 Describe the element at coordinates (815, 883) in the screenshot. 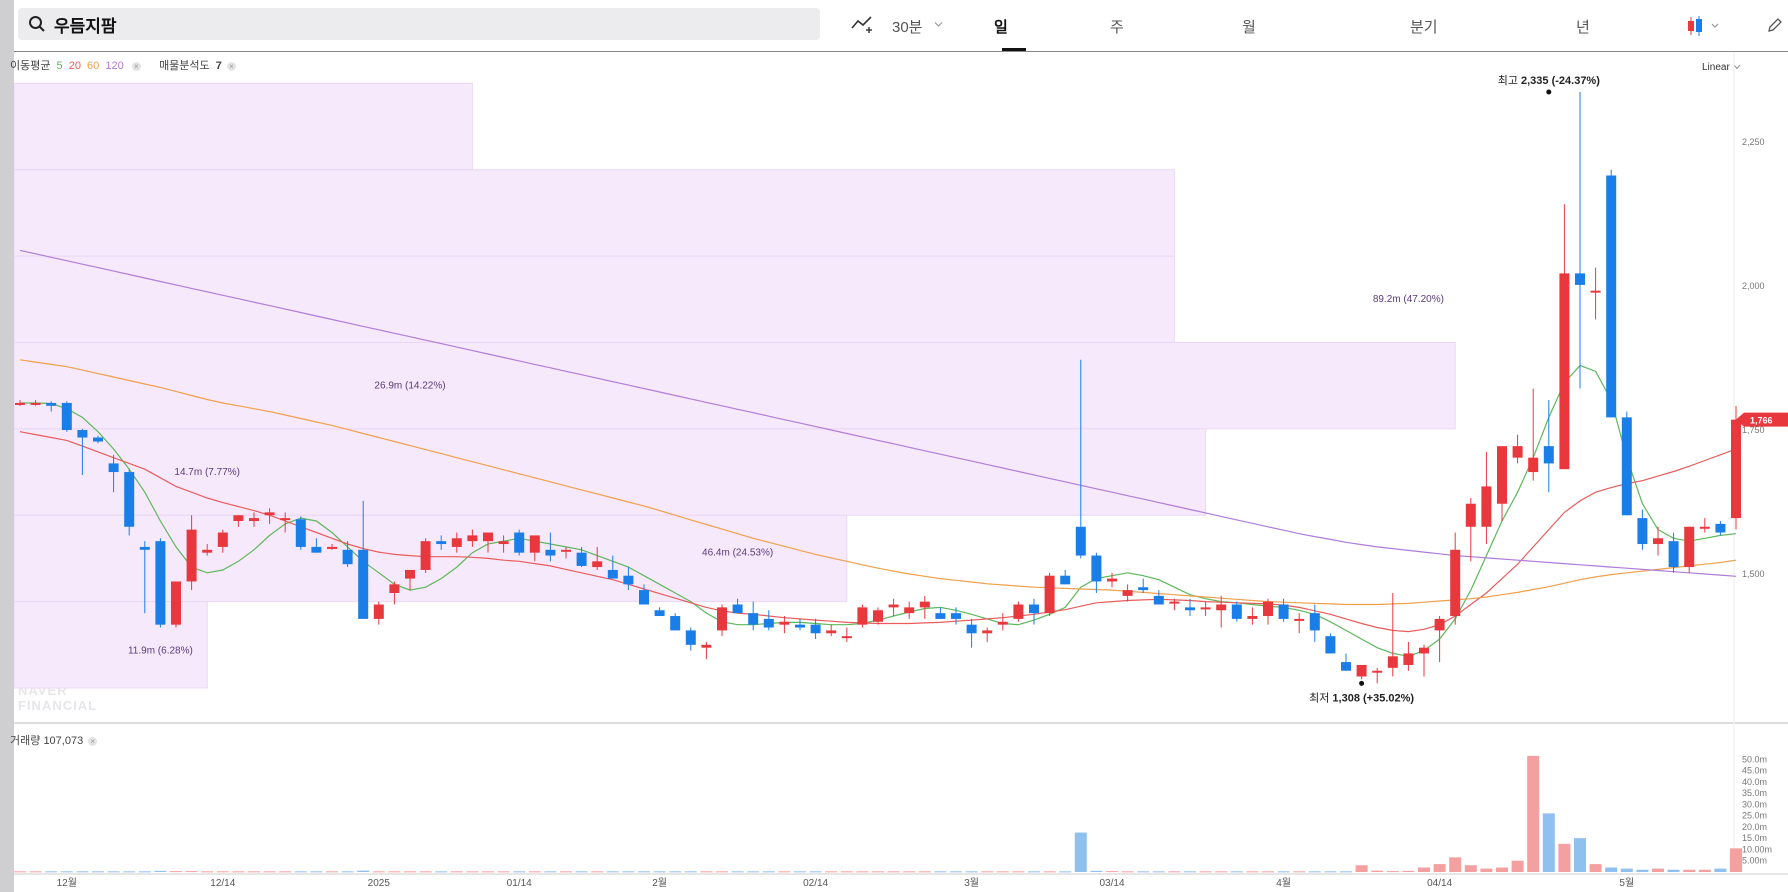

I see `time-tick-label: 02/14` at that location.